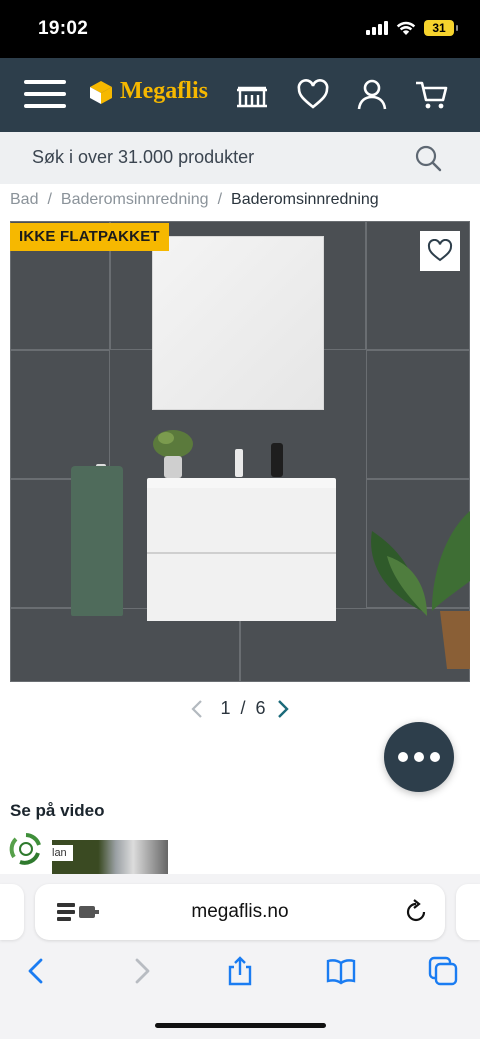 The height and width of the screenshot is (1039, 480). I want to click on site-header: Megaflis, so click(240, 95).